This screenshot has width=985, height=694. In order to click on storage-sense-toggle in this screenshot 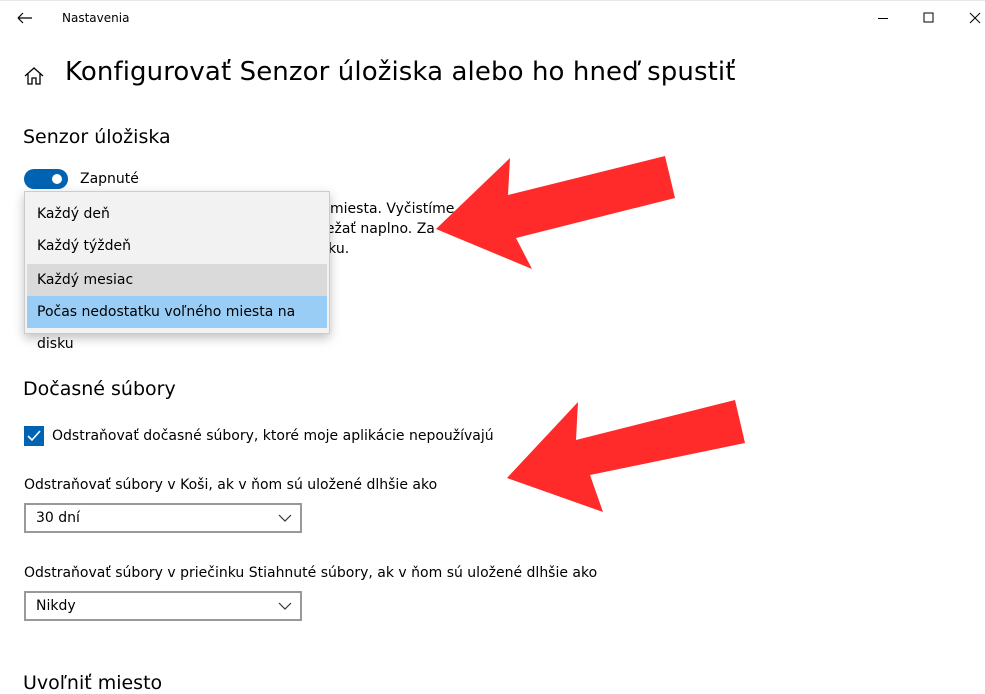, I will do `click(46, 179)`.